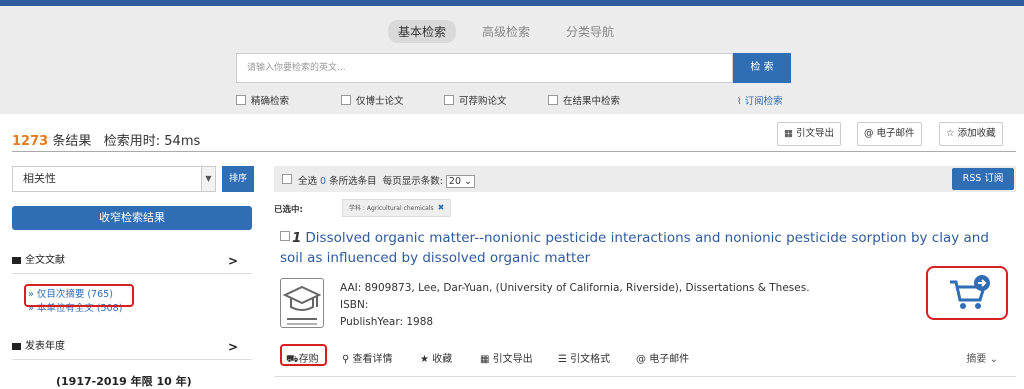  Describe the element at coordinates (514, 136) in the screenshot. I see `result-summary-bar: 1273 条结果 检索用时: 54ms ▦ 引文导出 @ 电子邮件 ☆ 添加收藏` at that location.